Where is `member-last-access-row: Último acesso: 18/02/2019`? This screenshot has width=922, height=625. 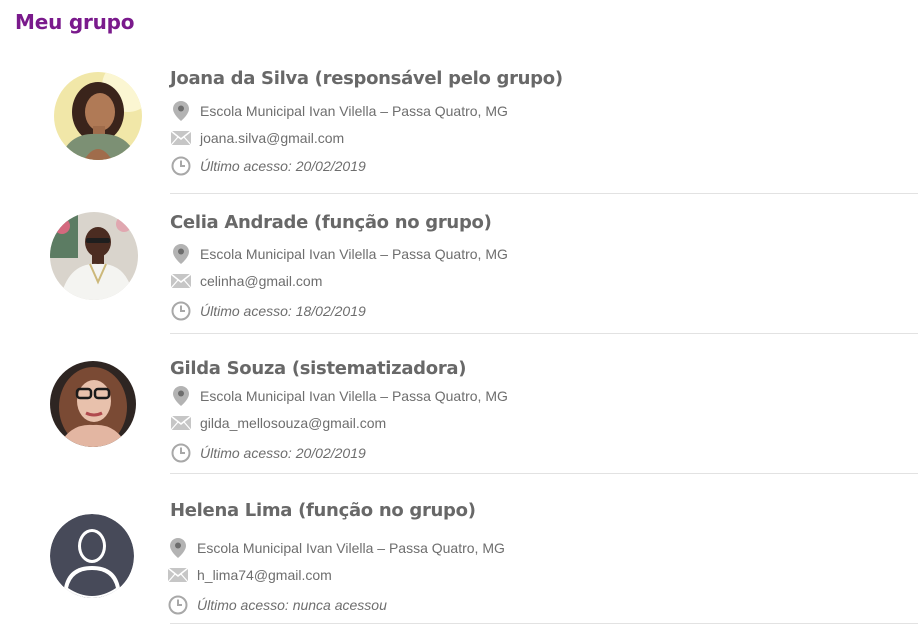 member-last-access-row: Último acesso: 18/02/2019 is located at coordinates (268, 311).